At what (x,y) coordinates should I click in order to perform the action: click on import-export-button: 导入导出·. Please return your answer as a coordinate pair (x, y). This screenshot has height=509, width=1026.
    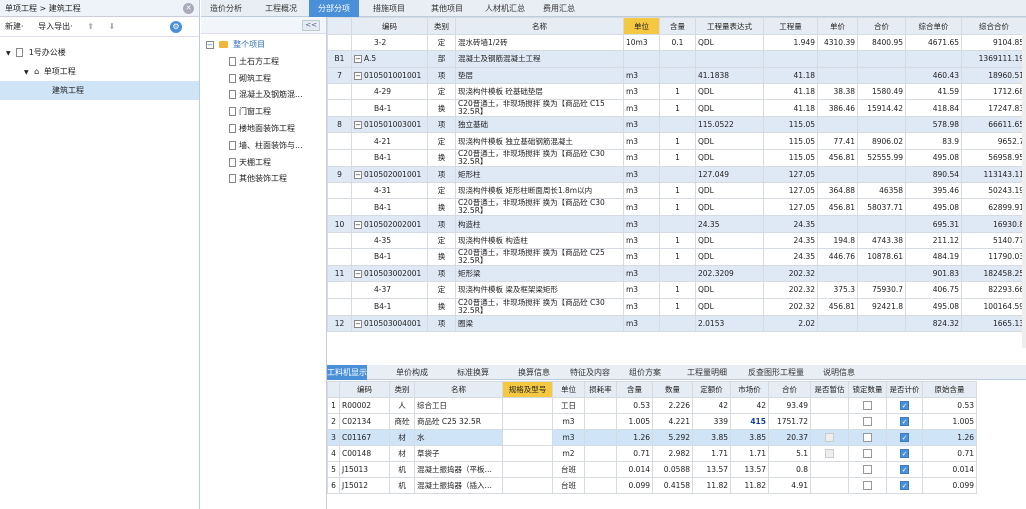
    Looking at the image, I should click on (55, 26).